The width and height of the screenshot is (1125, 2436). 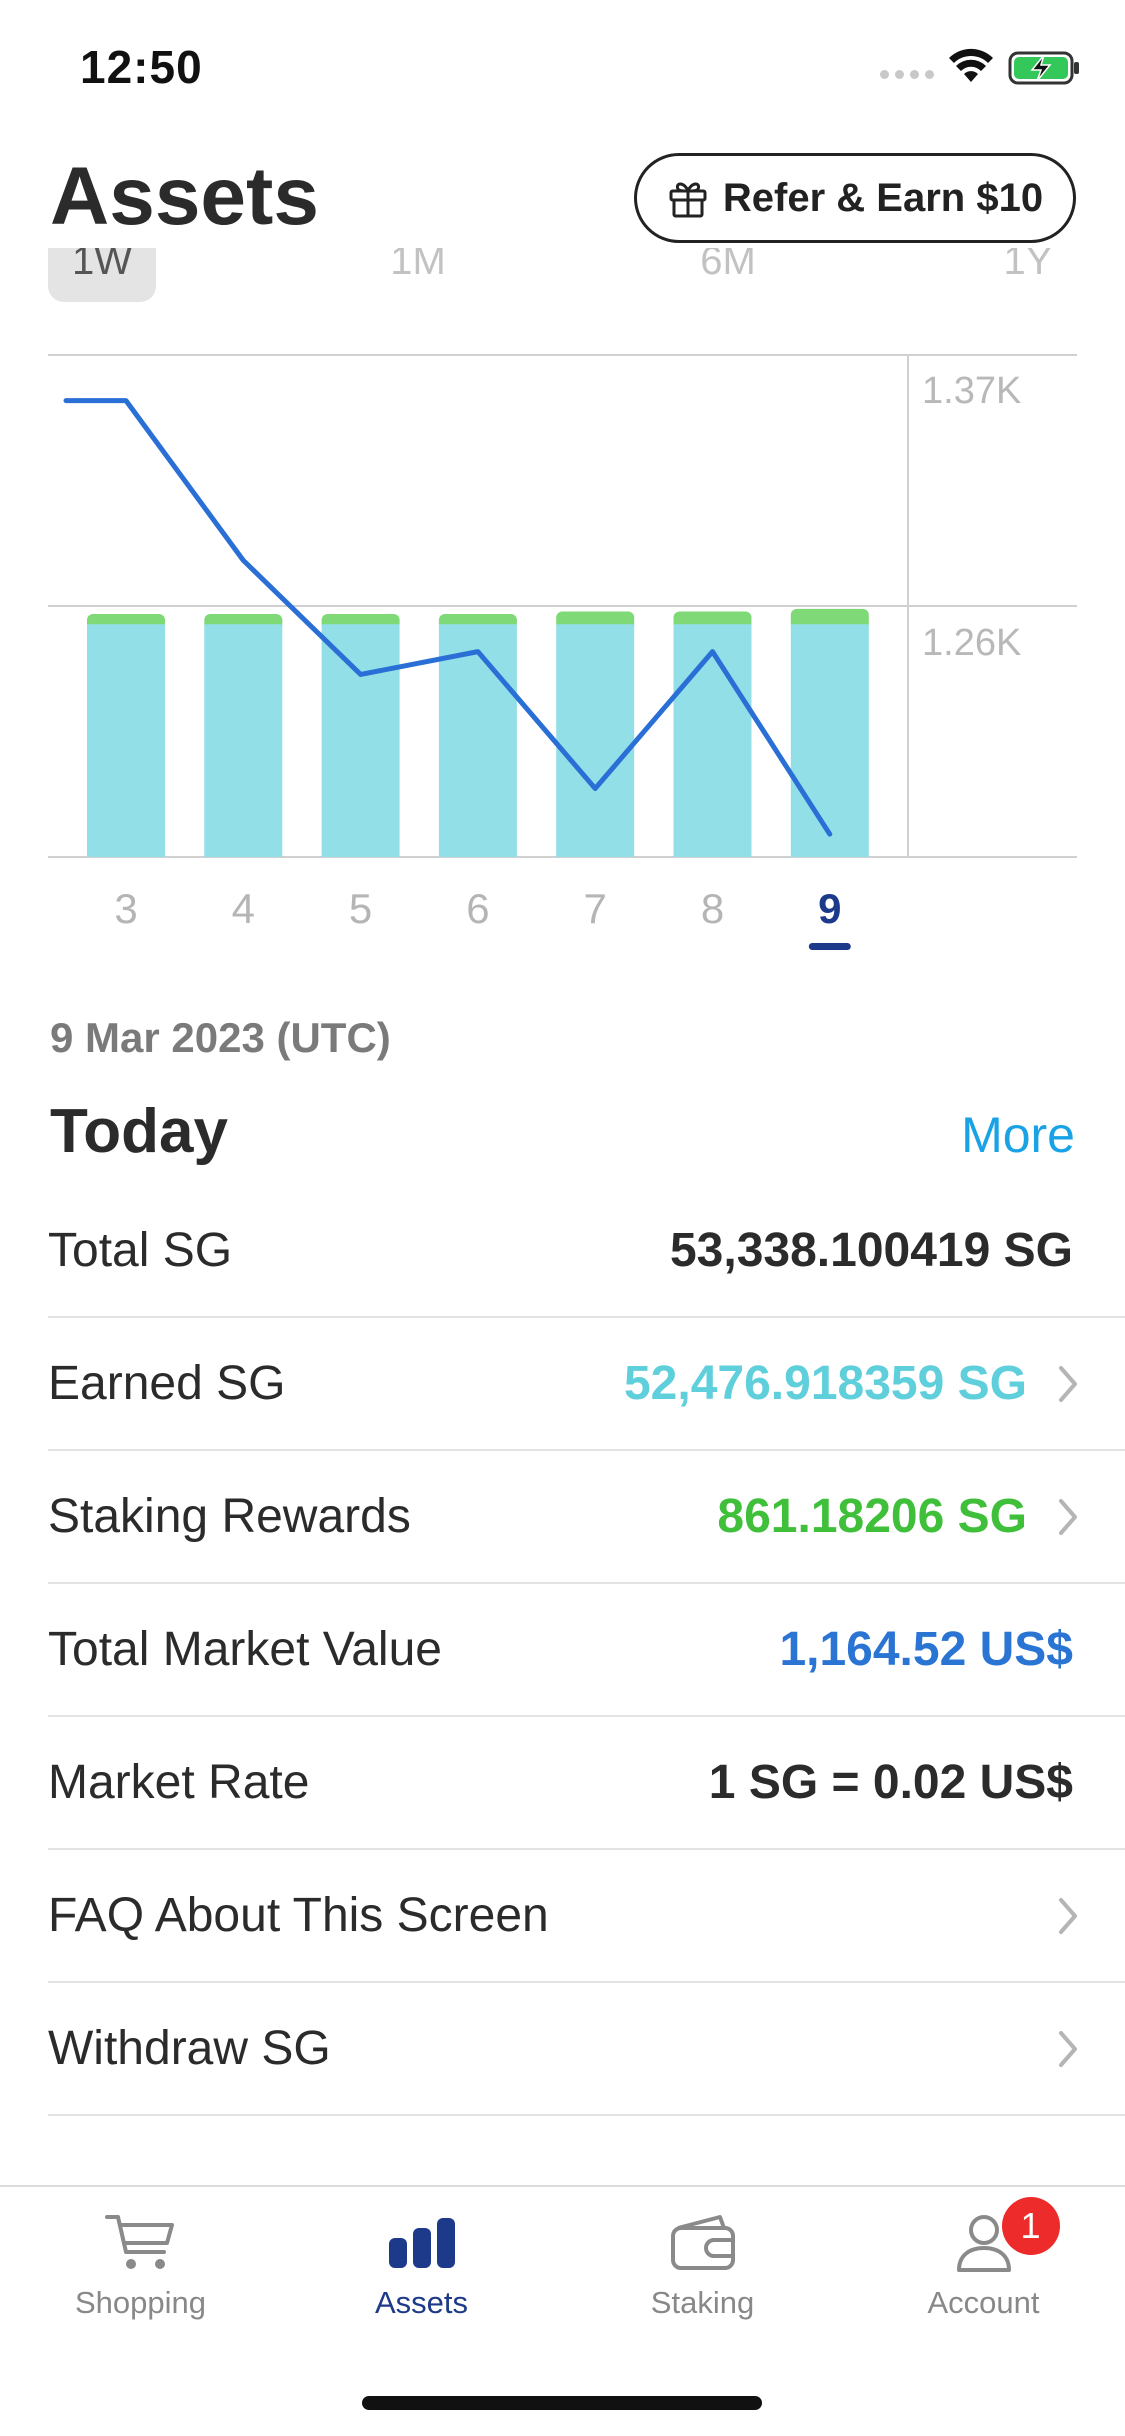 What do you see at coordinates (983, 2262) in the screenshot?
I see `tab-account: 1 Account` at bounding box center [983, 2262].